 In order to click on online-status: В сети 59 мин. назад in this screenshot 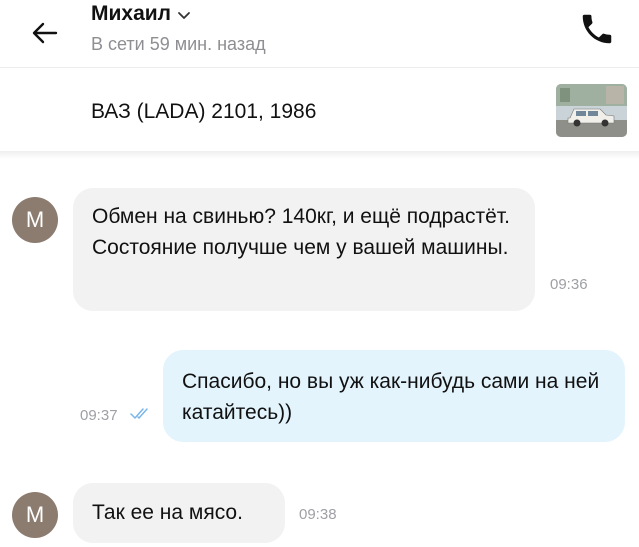, I will do `click(178, 44)`.